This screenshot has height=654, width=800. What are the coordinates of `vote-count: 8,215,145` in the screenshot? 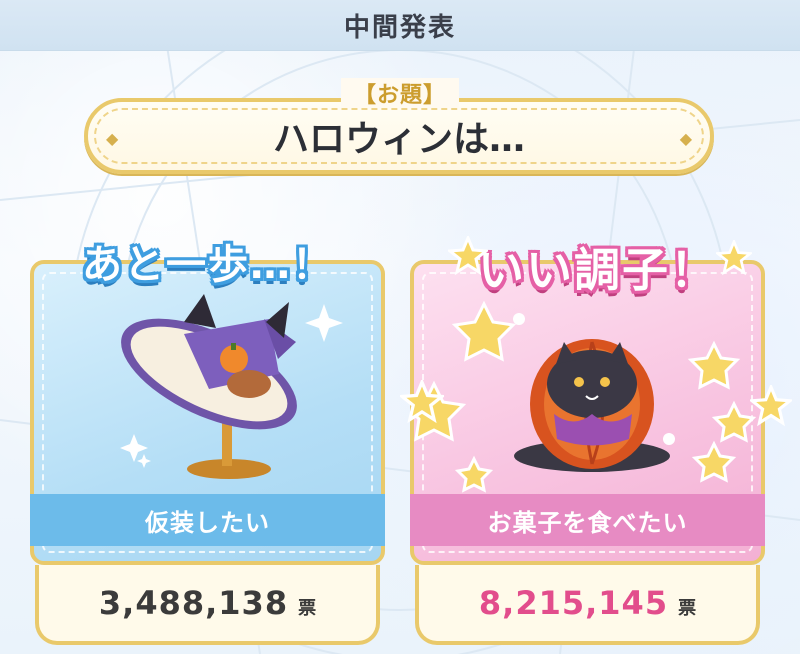 It's located at (573, 603).